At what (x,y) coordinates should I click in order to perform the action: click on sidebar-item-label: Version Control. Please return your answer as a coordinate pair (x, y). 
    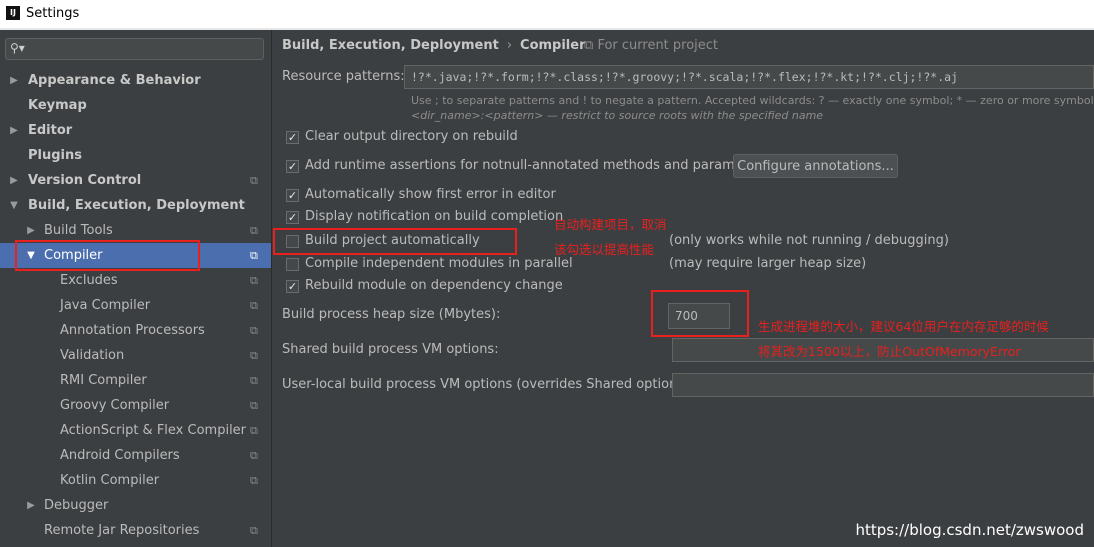
    Looking at the image, I should click on (85, 180).